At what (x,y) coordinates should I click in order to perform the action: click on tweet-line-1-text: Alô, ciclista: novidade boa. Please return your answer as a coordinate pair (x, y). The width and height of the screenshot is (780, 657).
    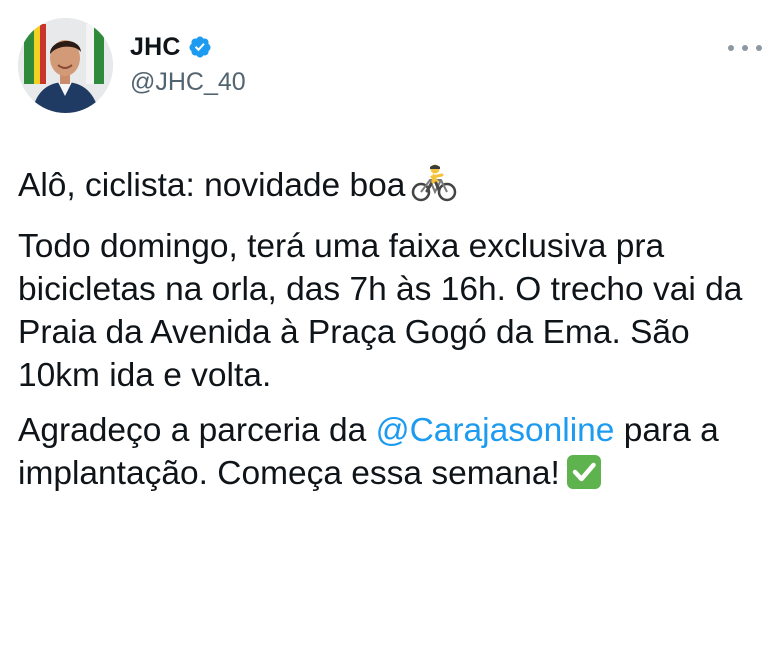
    Looking at the image, I should click on (212, 185).